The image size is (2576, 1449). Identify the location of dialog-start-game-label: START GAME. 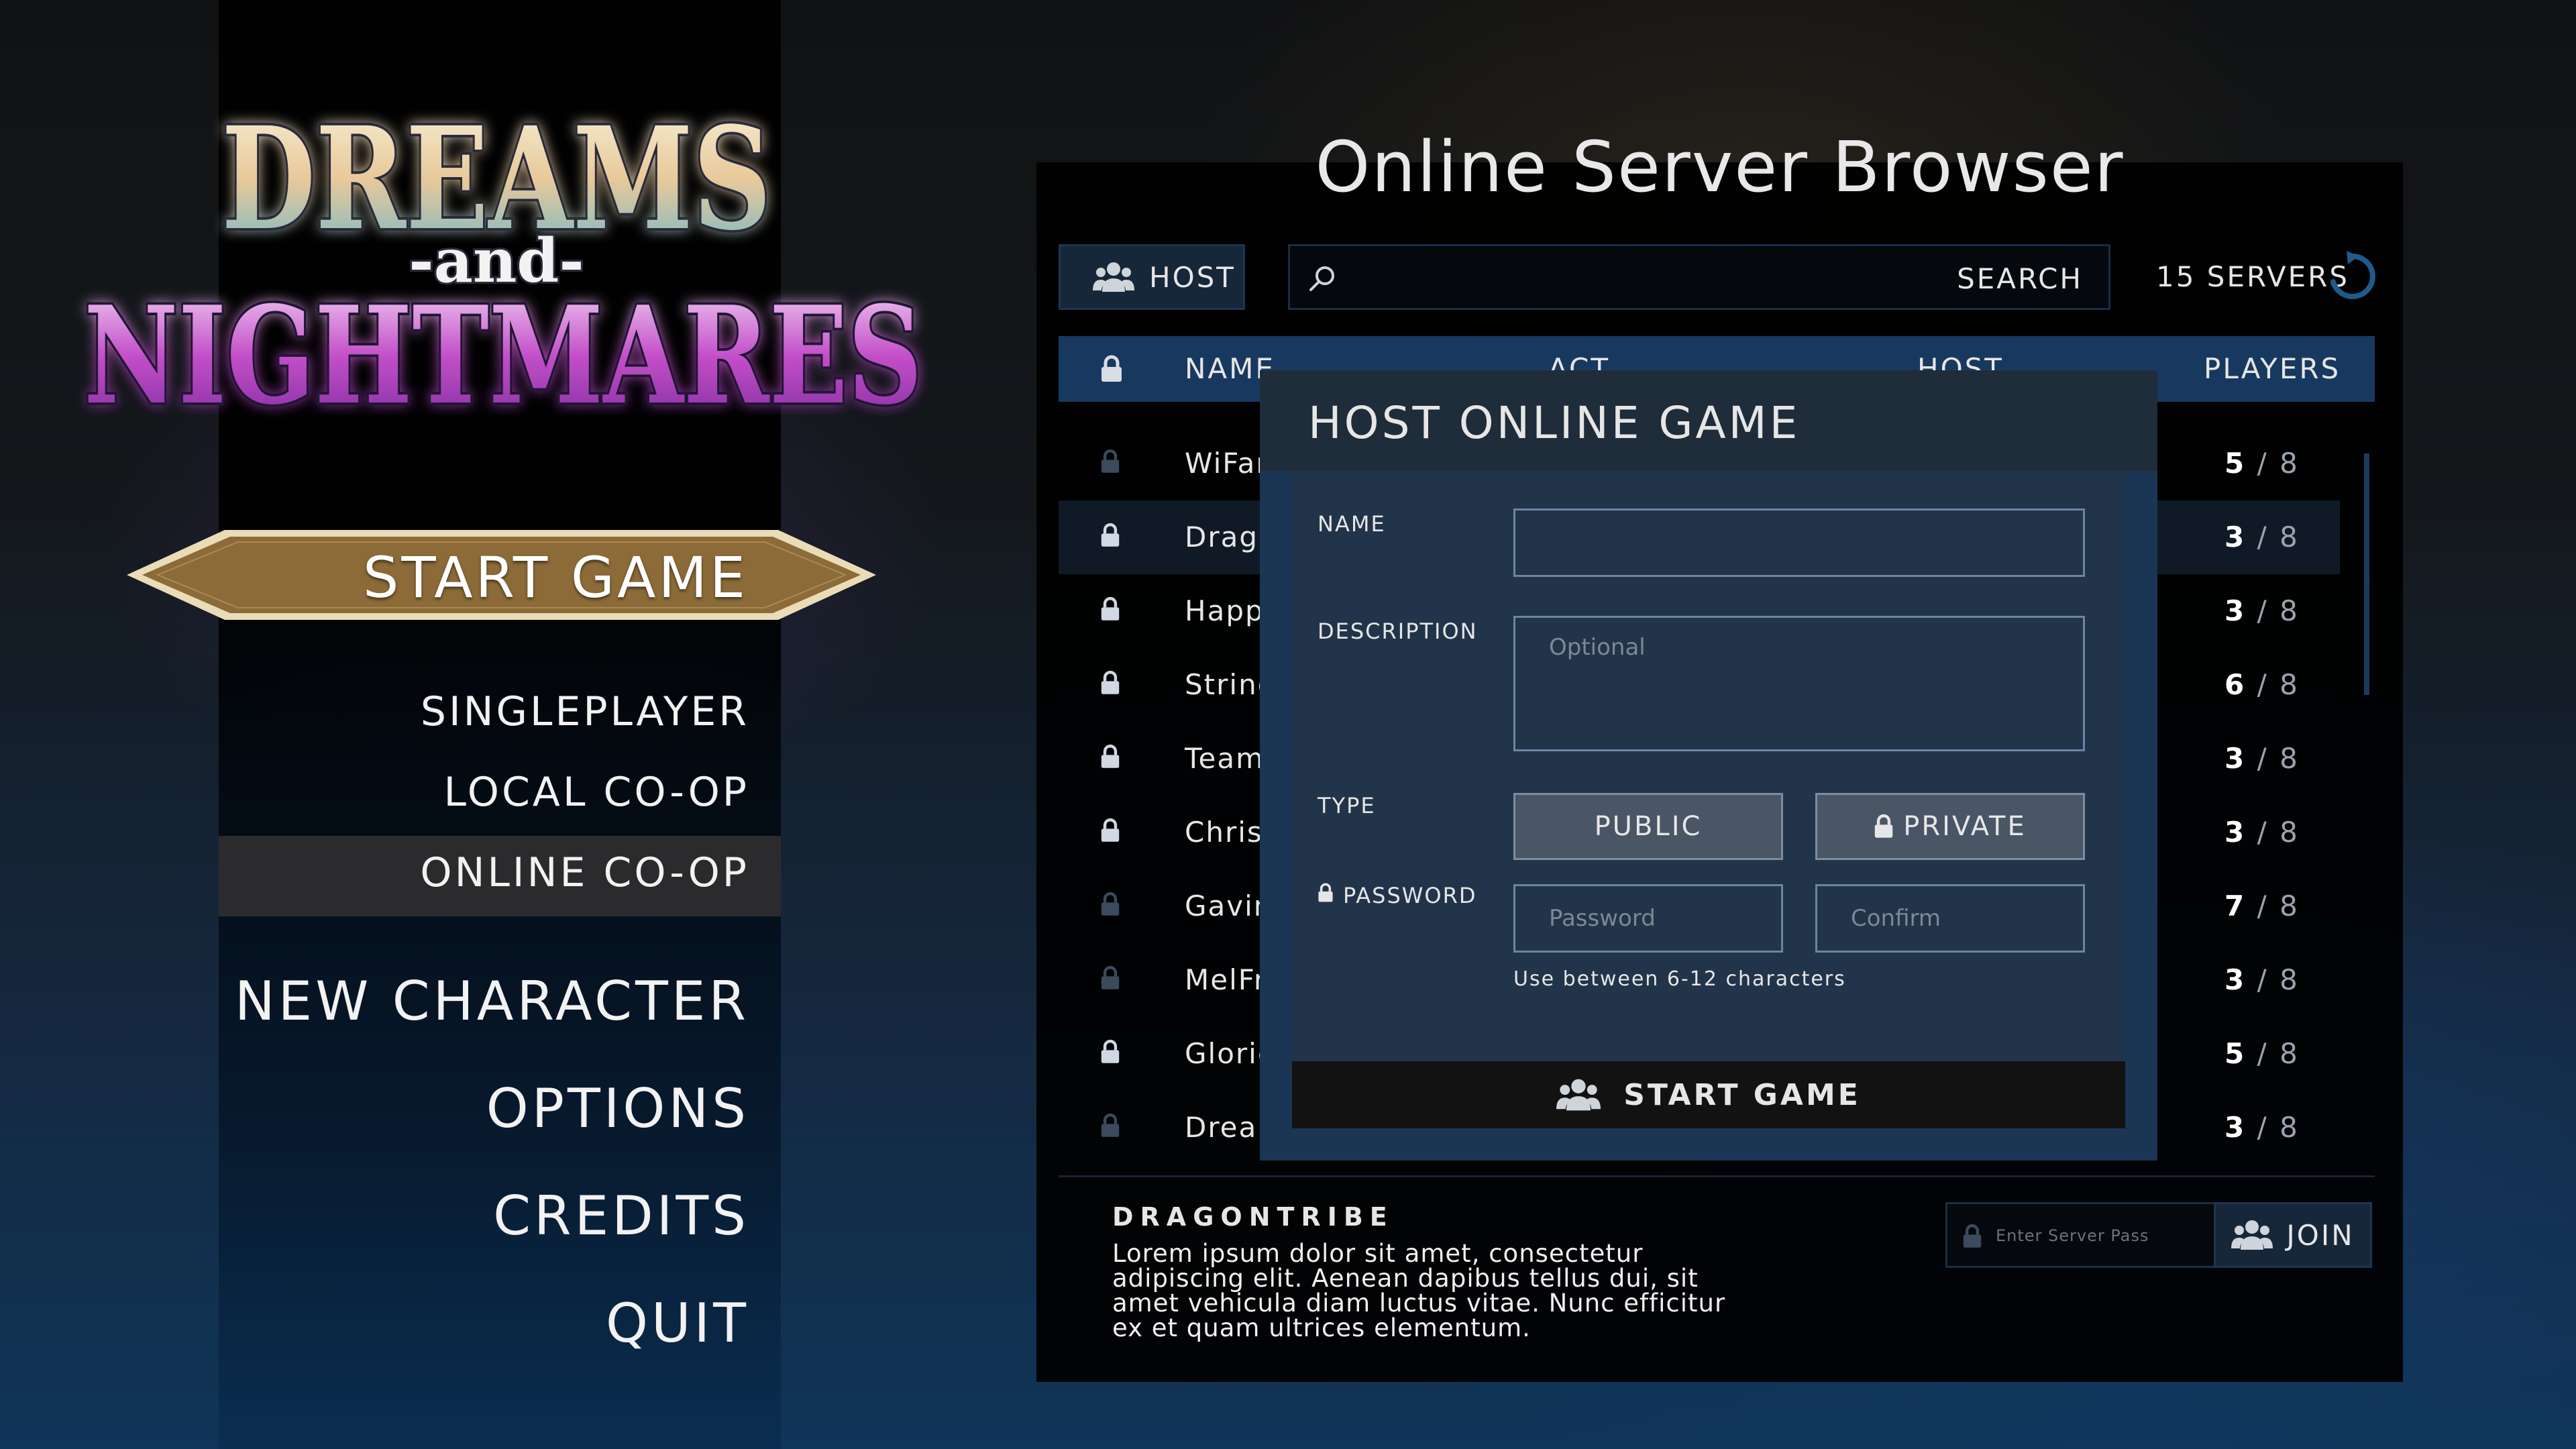
(1742, 1094).